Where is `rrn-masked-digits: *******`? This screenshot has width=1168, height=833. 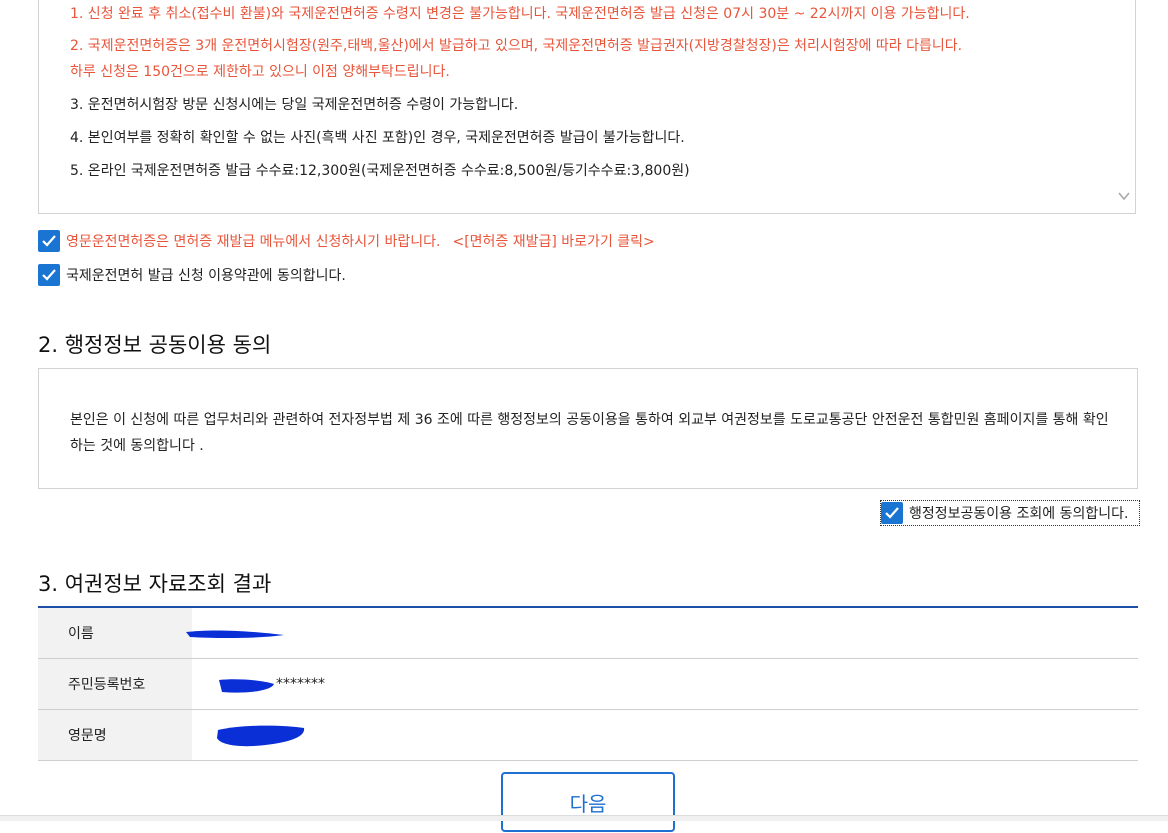
rrn-masked-digits: ******* is located at coordinates (300, 684).